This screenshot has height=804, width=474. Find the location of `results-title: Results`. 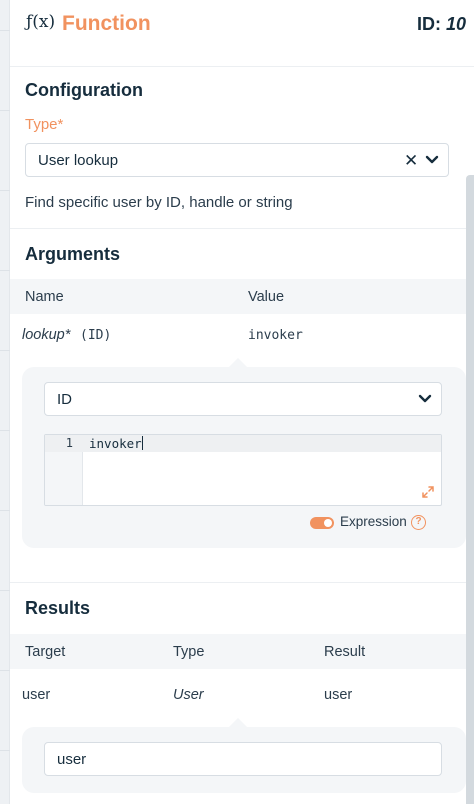

results-title: Results is located at coordinates (58, 608).